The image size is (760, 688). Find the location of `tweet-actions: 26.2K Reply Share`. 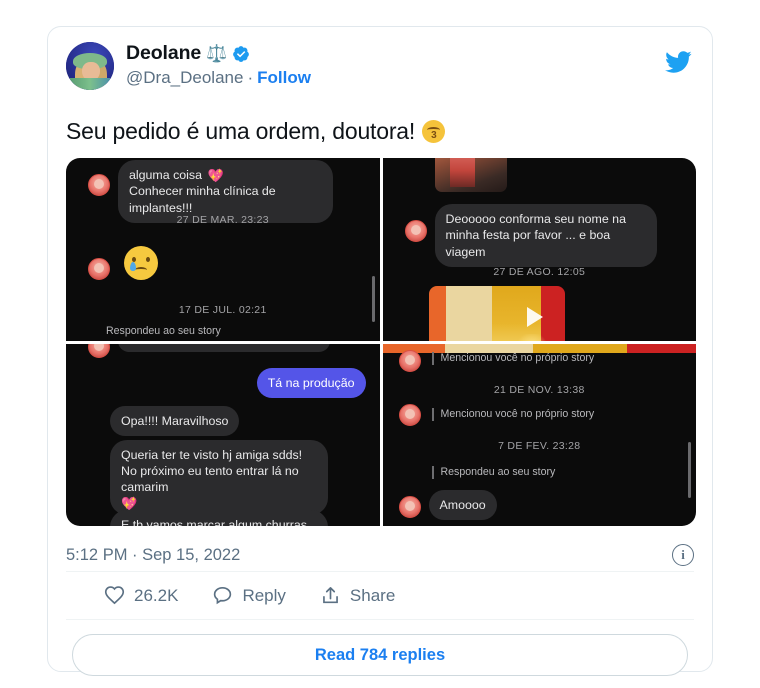

tweet-actions: 26.2K Reply Share is located at coordinates (380, 596).